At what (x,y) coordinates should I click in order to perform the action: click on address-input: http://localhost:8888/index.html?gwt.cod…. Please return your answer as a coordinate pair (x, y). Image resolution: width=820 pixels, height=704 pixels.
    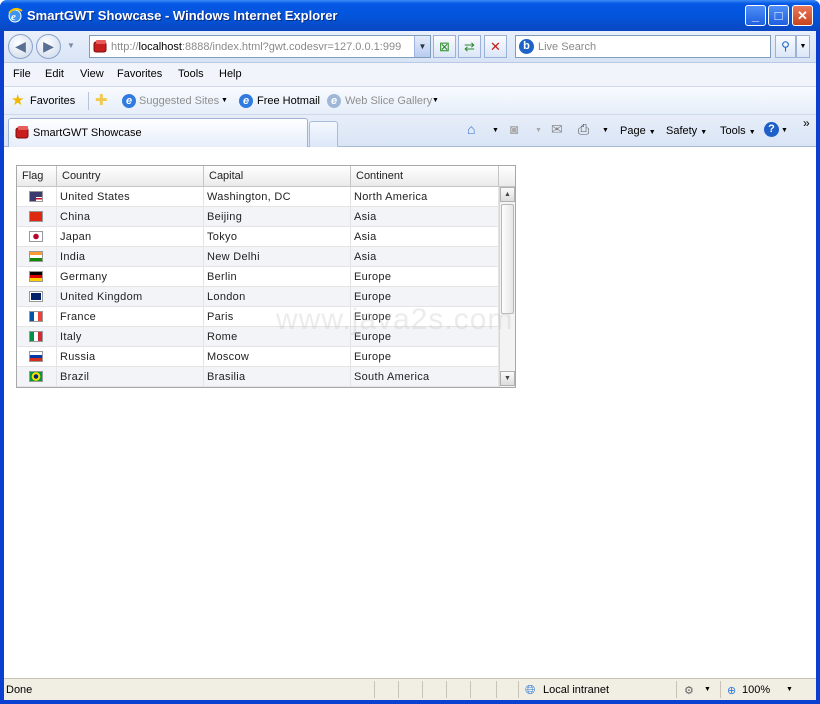
    Looking at the image, I should click on (260, 46).